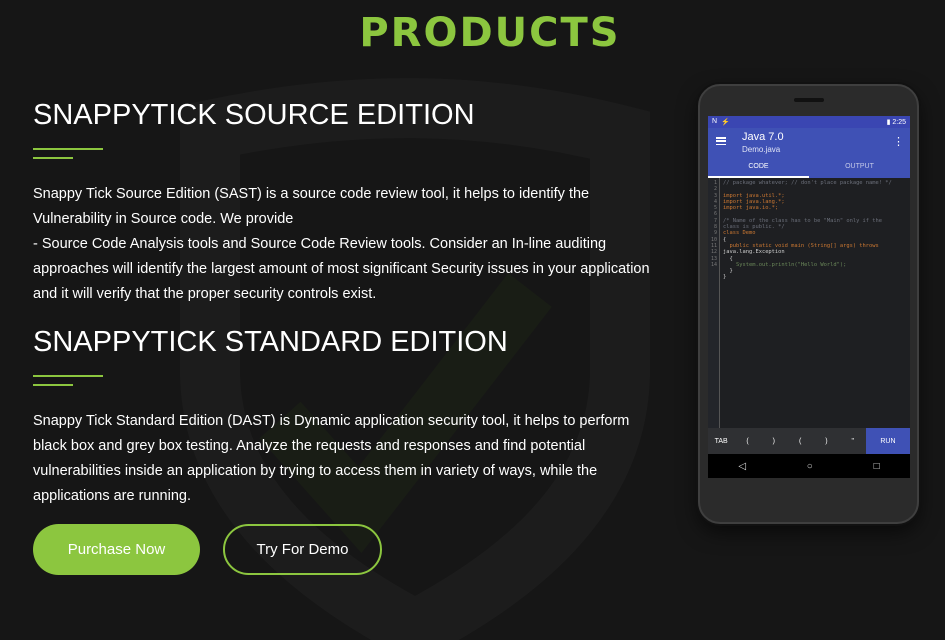 This screenshot has height=640, width=945. I want to click on more-options-icon: ⋮, so click(898, 141).